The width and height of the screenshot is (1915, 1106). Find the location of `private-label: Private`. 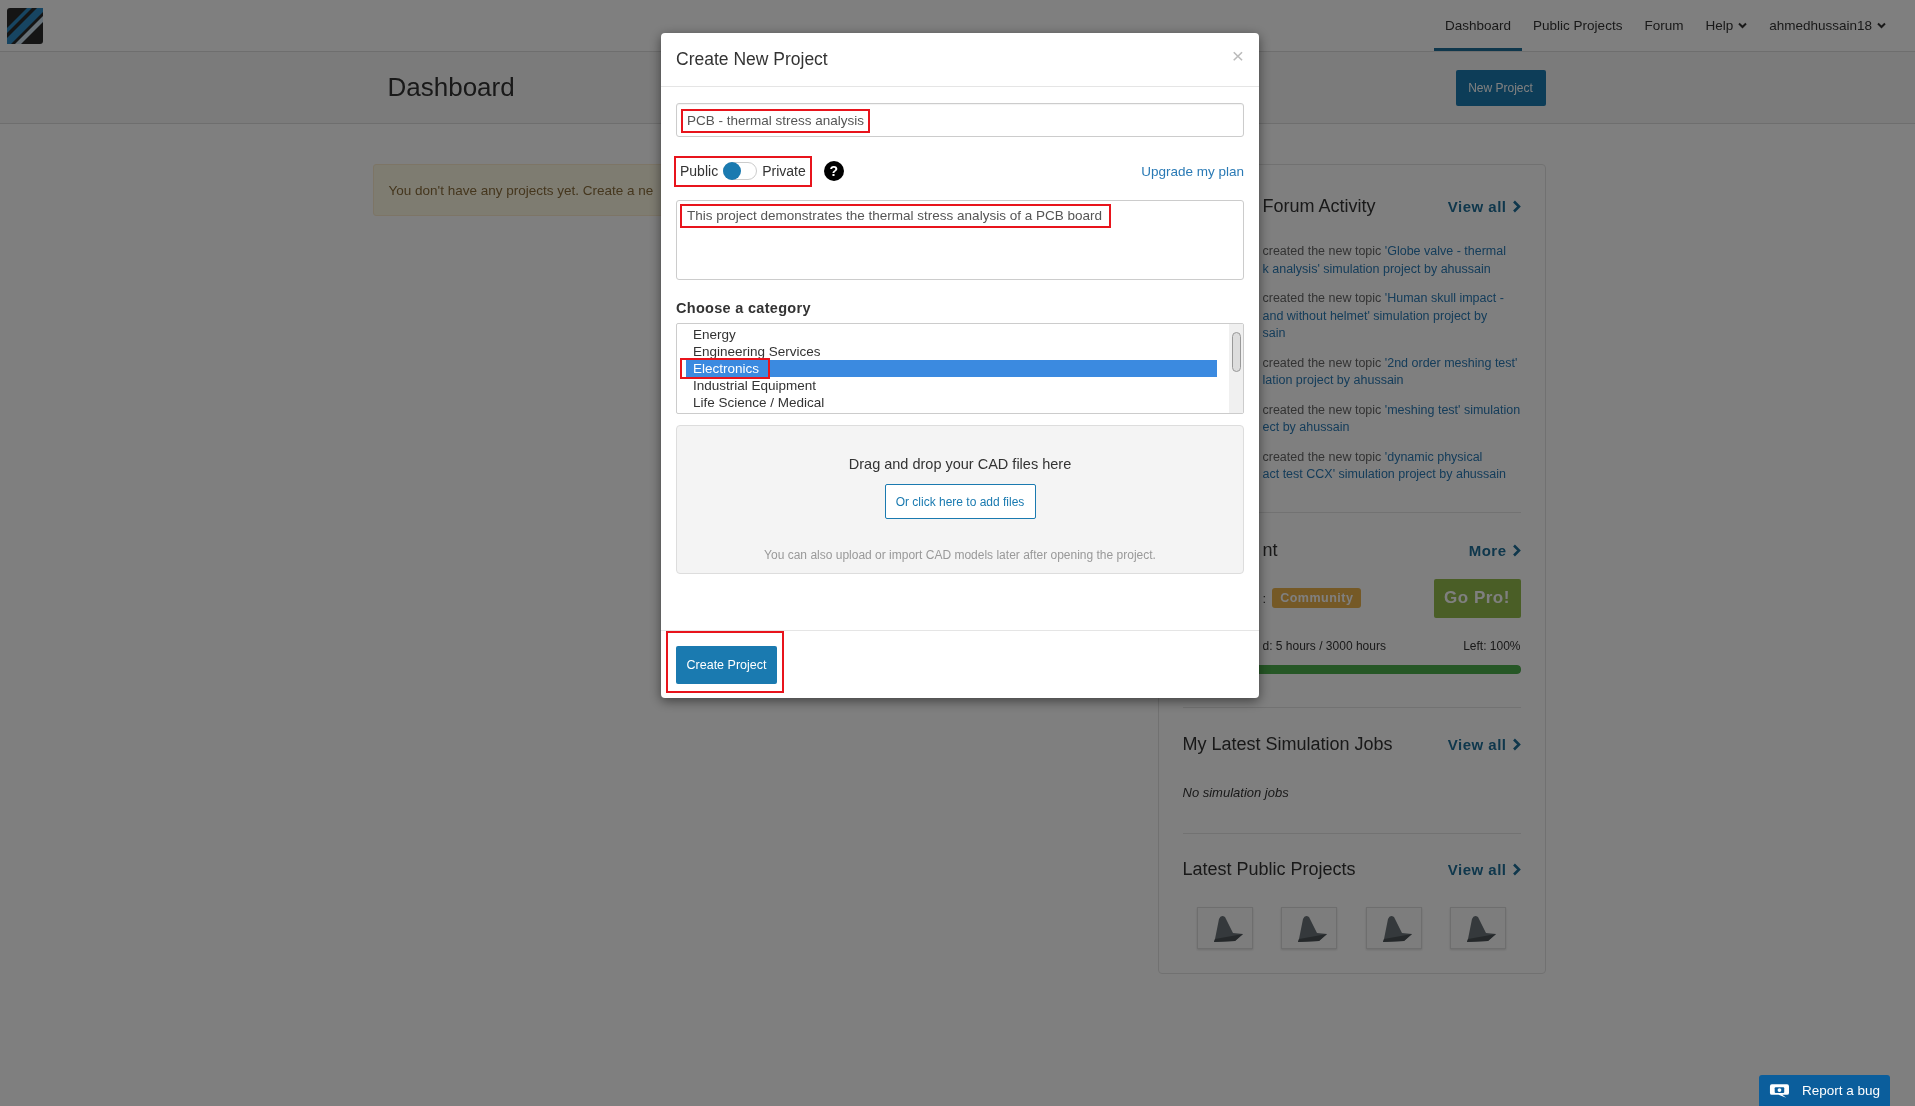

private-label: Private is located at coordinates (784, 171).